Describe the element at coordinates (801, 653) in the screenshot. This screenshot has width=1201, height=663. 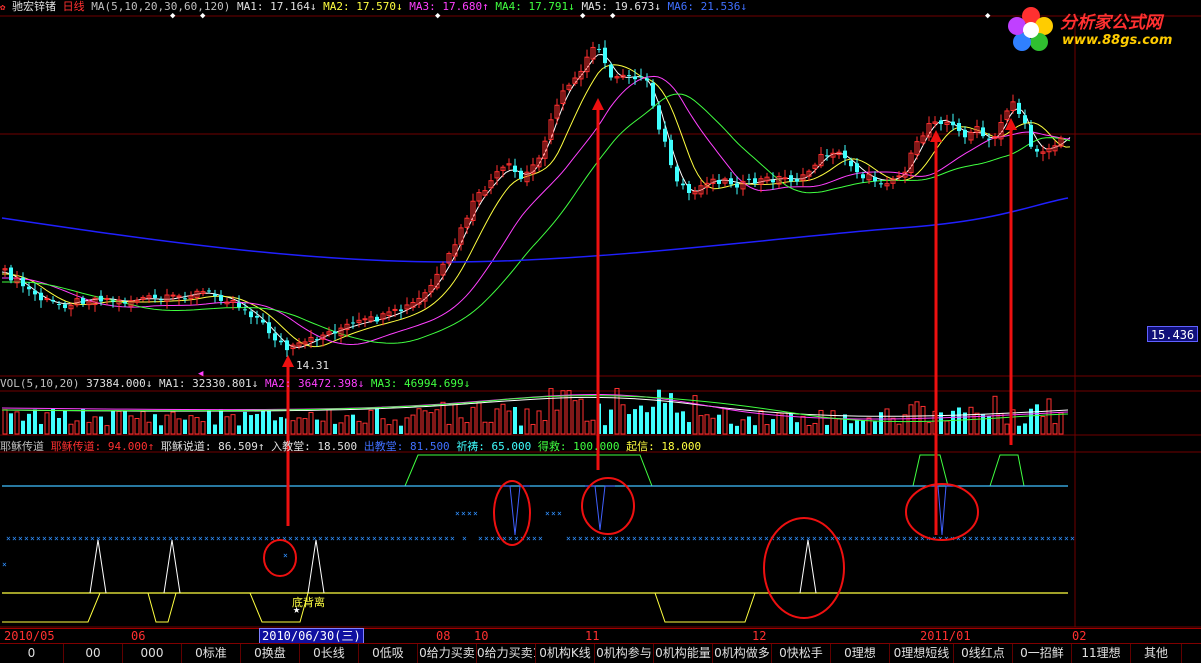
I see `tab-quick-release: 0快松手` at that location.